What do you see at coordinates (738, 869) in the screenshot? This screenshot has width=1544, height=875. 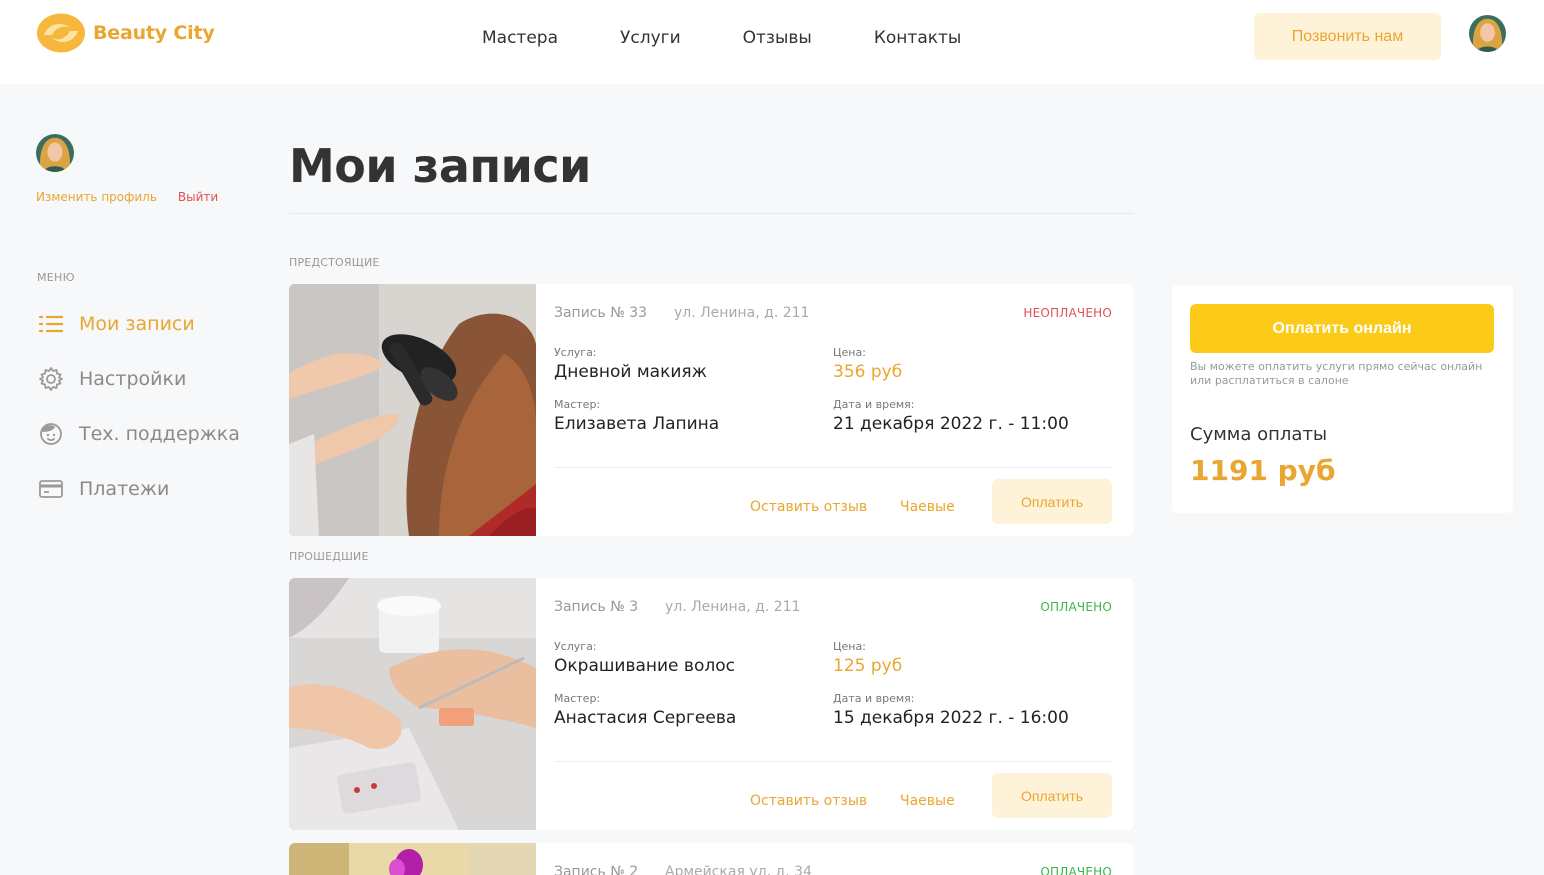 I see `record-address: Армейская ул, д. 34` at bounding box center [738, 869].